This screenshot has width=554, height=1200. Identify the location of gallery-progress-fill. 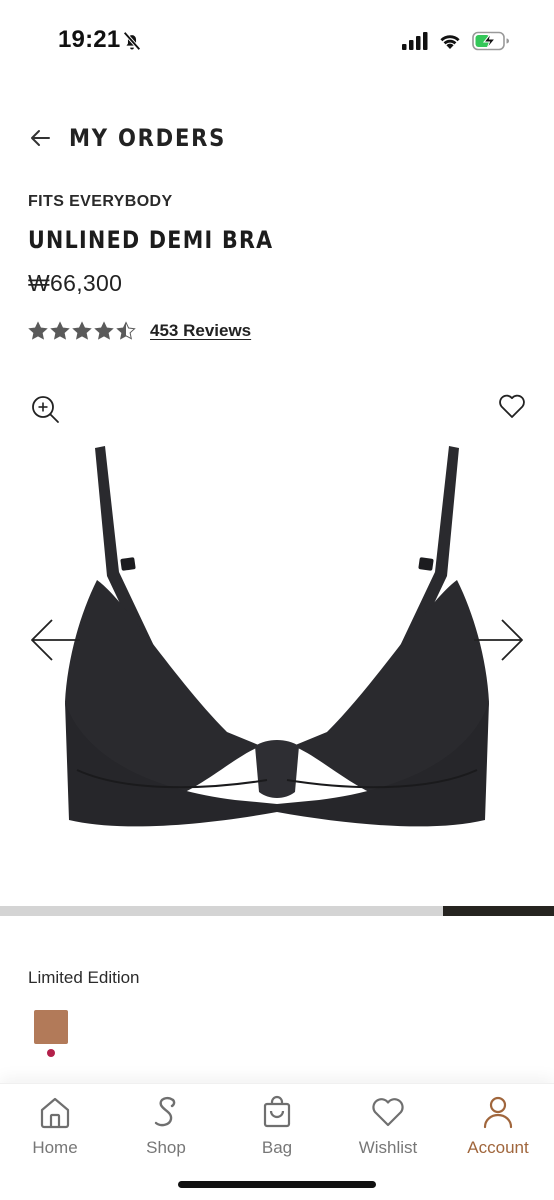
(498, 911).